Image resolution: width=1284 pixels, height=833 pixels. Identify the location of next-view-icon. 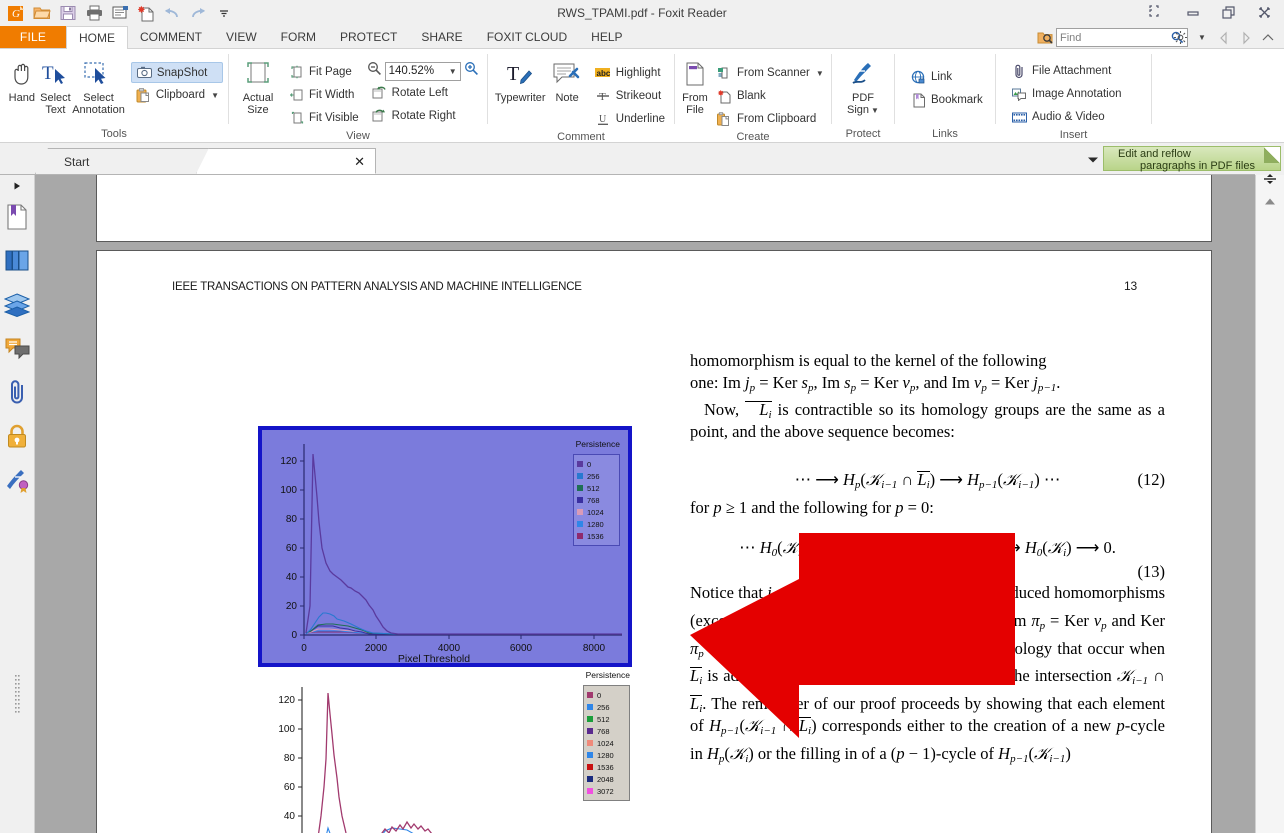
(1246, 37).